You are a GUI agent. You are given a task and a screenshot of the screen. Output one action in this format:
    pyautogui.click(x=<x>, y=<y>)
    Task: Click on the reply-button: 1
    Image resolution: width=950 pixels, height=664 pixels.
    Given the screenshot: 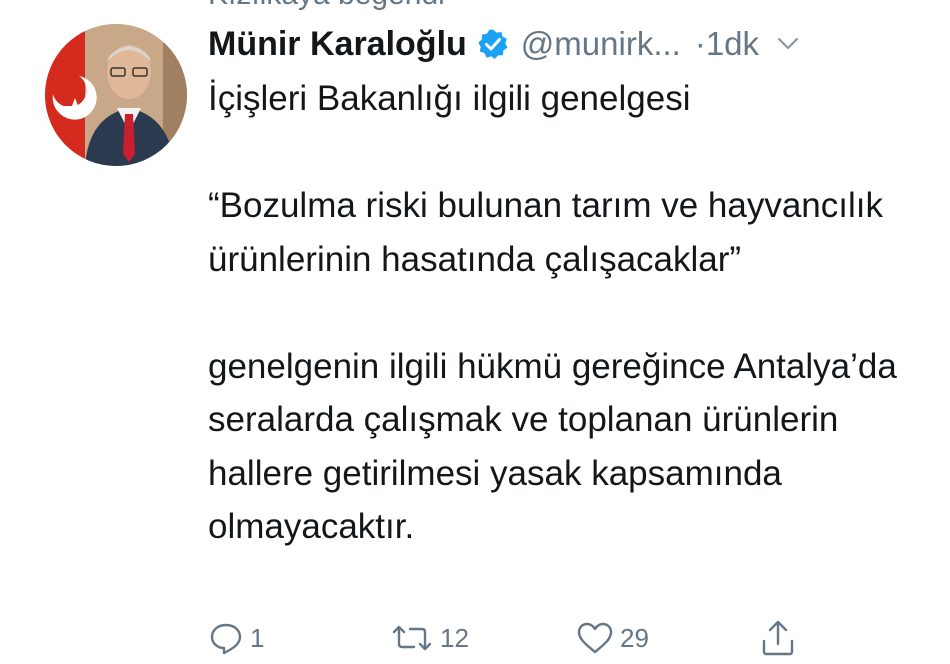 What is the action you would take?
    pyautogui.click(x=236, y=638)
    